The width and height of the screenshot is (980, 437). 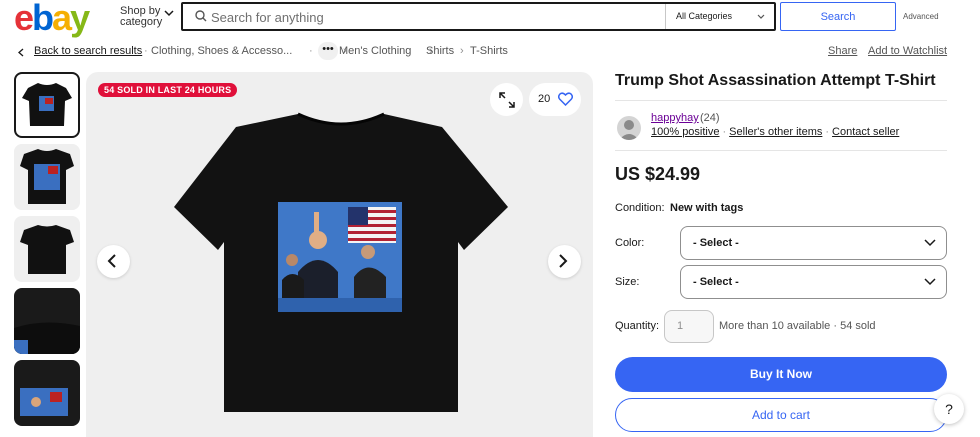 What do you see at coordinates (710, 118) in the screenshot?
I see `seller-feedback-count: (24)` at bounding box center [710, 118].